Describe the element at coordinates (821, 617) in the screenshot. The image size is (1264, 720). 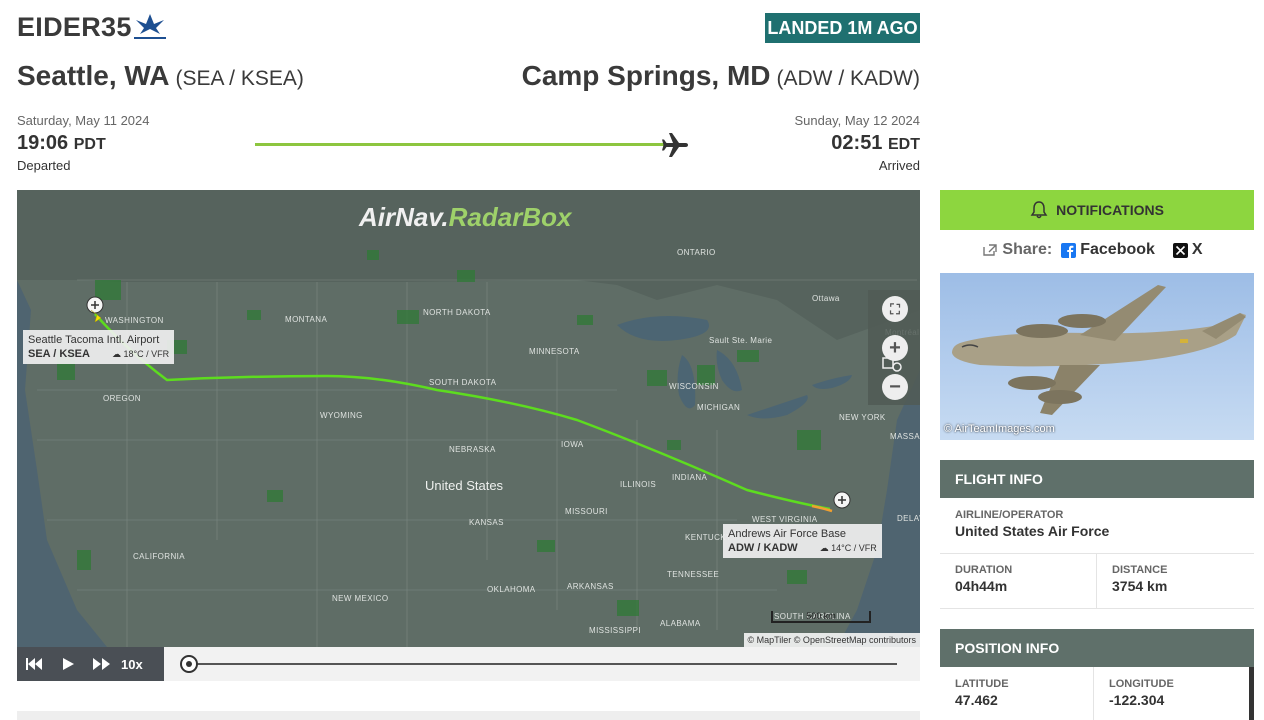
I see `map-scale-bar: 500 km` at that location.